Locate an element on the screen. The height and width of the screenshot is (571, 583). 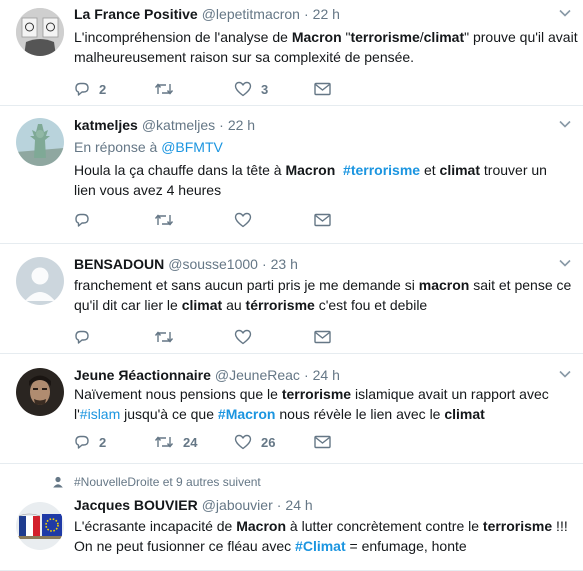
text-run: = enfumage, honte is located at coordinates (406, 546).